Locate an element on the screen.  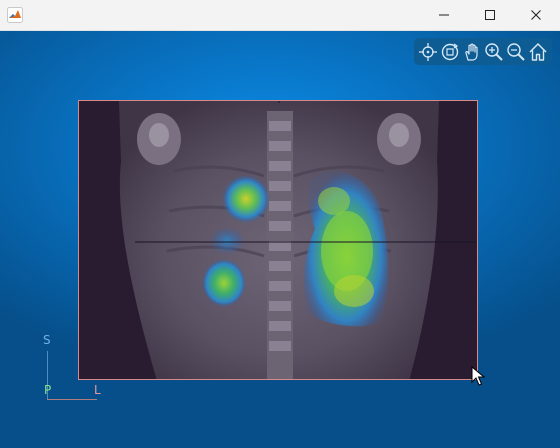
uptake-focus-lower is located at coordinates (224, 283).